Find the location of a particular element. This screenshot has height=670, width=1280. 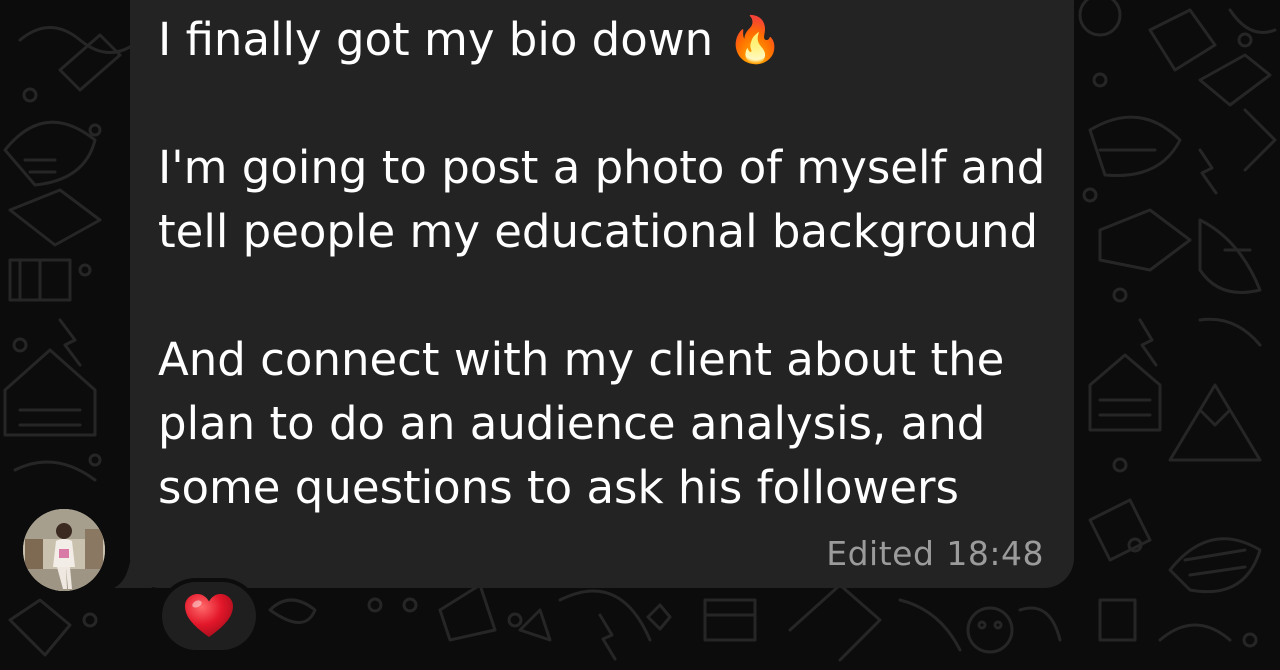

message-meta: Edited 18:48 is located at coordinates (935, 554).